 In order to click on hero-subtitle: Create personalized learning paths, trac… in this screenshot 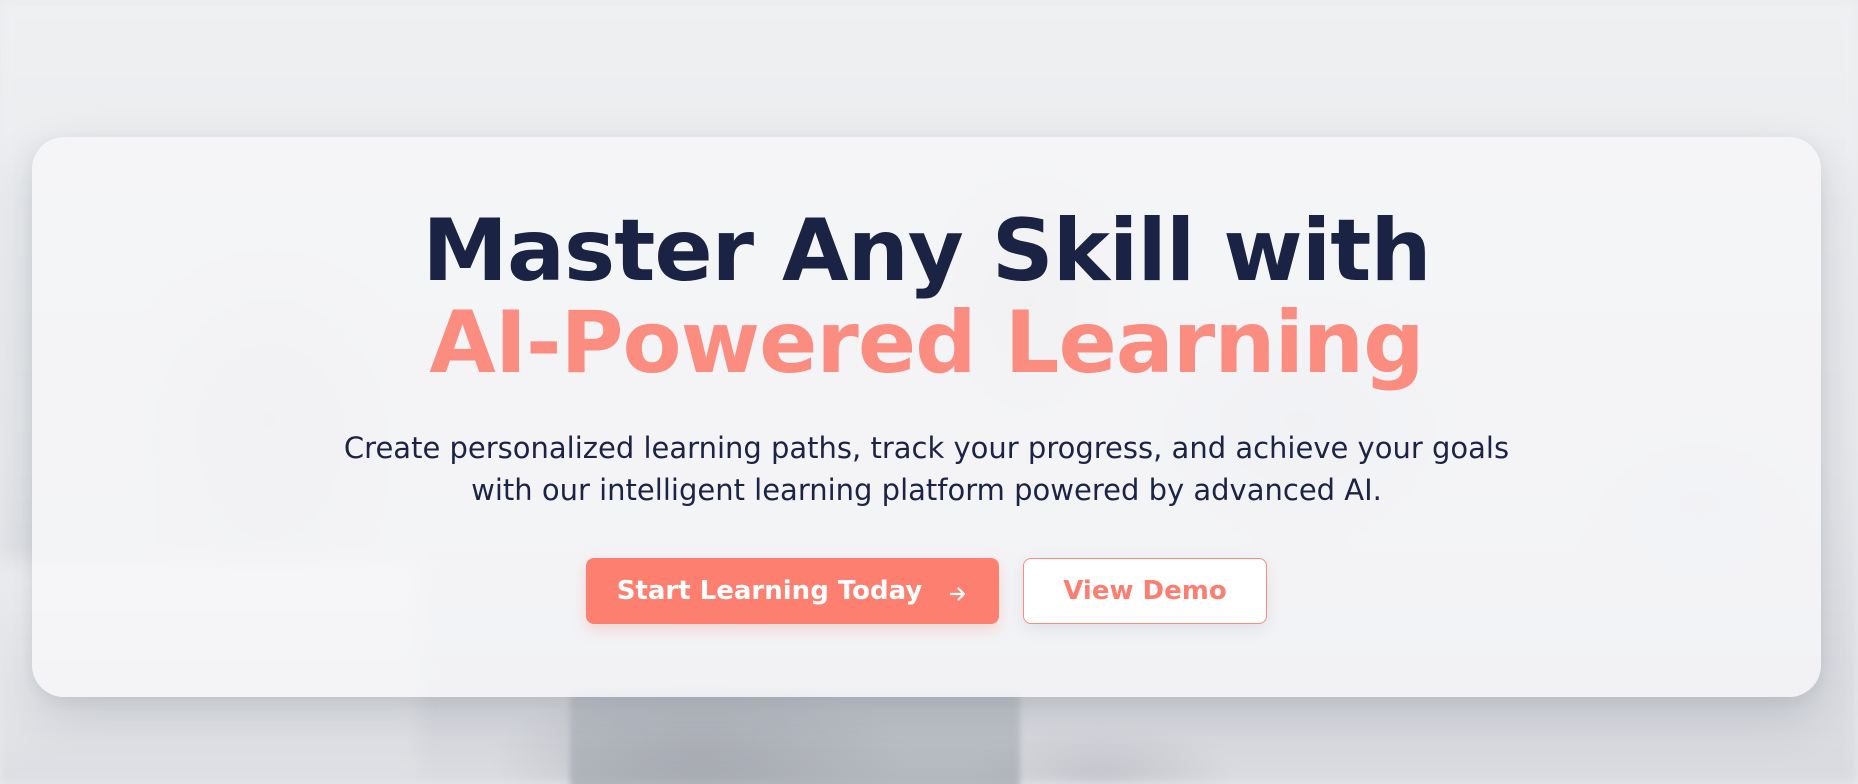, I will do `click(926, 469)`.